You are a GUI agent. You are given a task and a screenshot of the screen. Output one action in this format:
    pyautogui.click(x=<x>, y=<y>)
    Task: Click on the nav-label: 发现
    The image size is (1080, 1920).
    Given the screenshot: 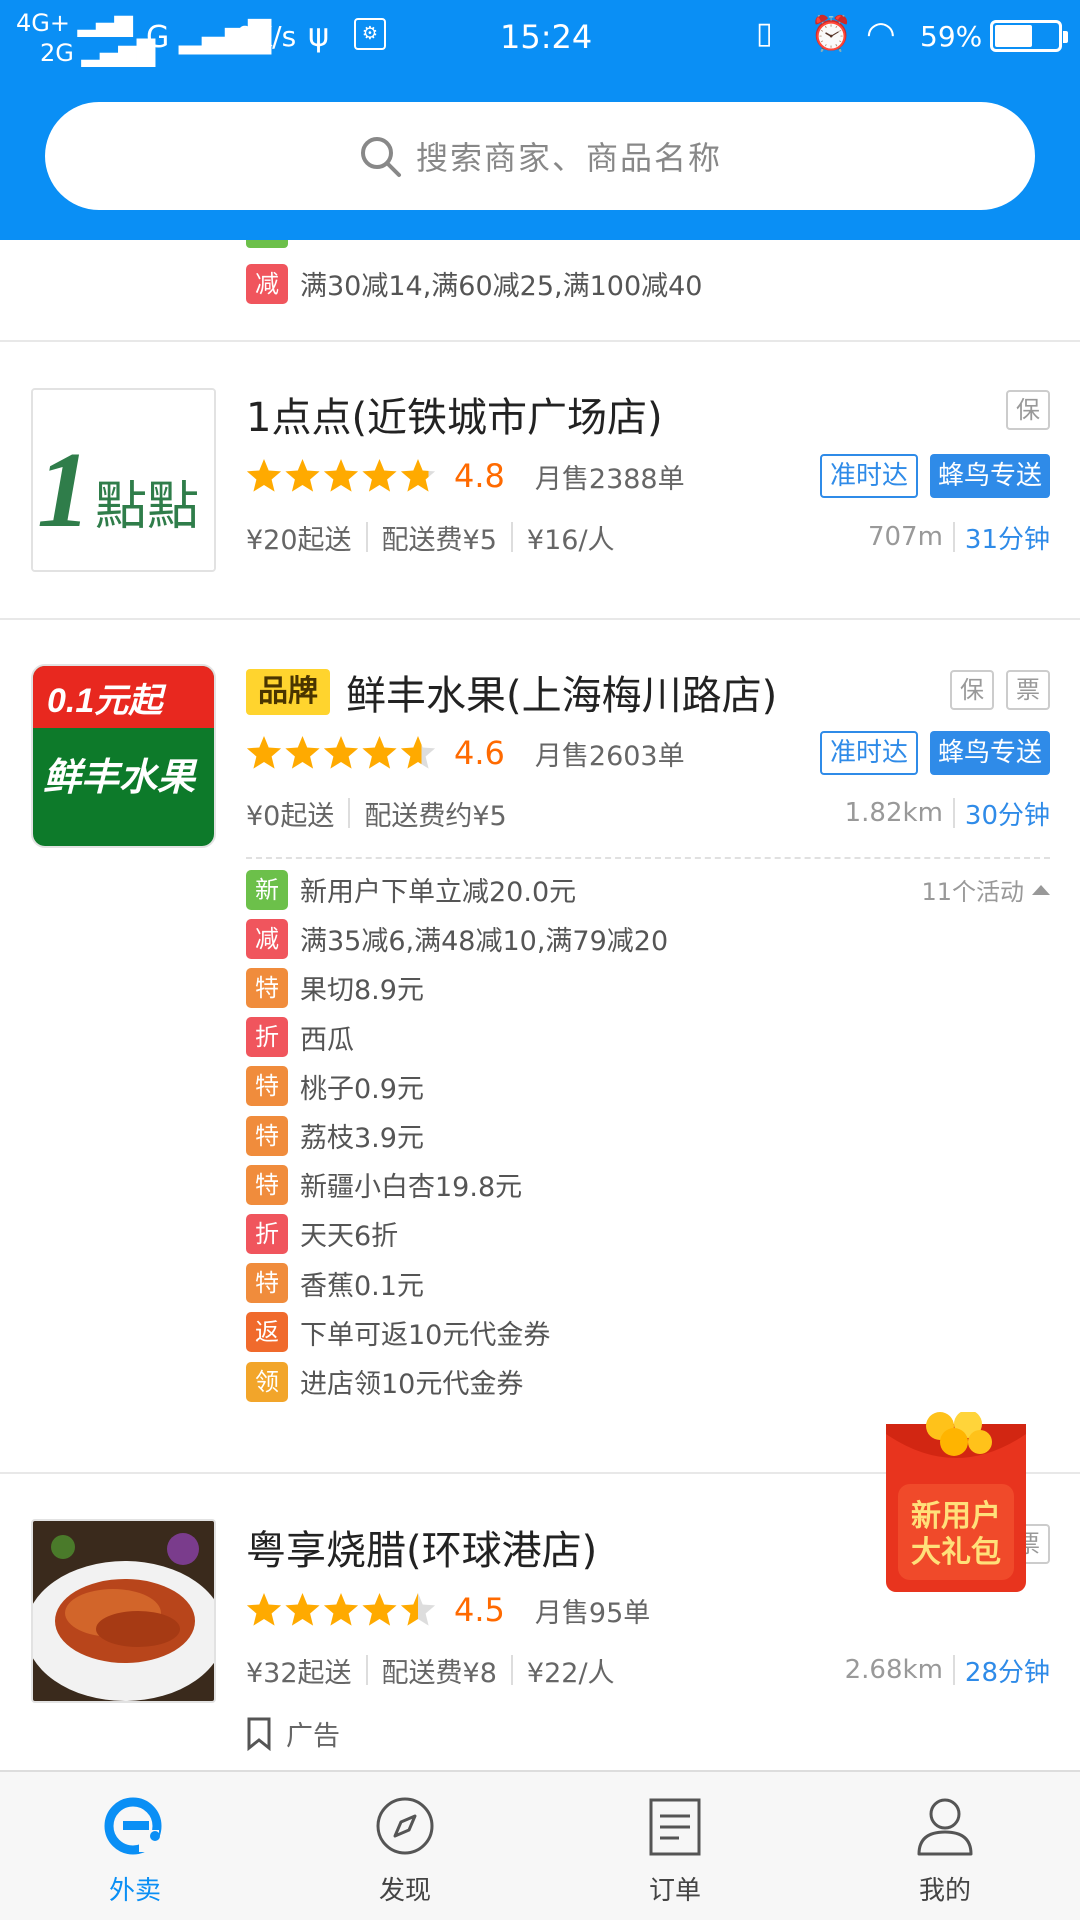 What is the action you would take?
    pyautogui.click(x=404, y=1891)
    